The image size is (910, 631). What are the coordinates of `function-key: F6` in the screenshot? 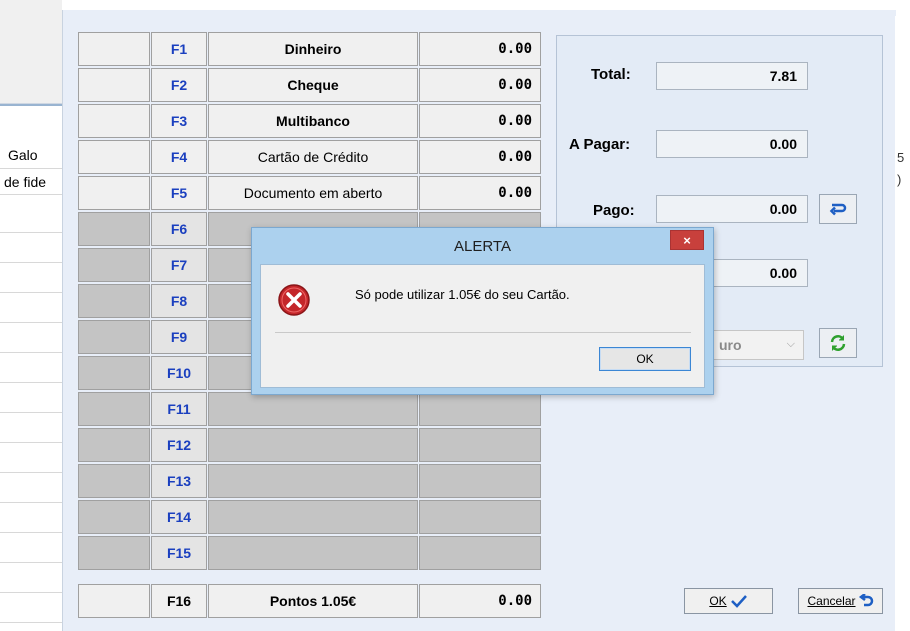 It's located at (179, 229).